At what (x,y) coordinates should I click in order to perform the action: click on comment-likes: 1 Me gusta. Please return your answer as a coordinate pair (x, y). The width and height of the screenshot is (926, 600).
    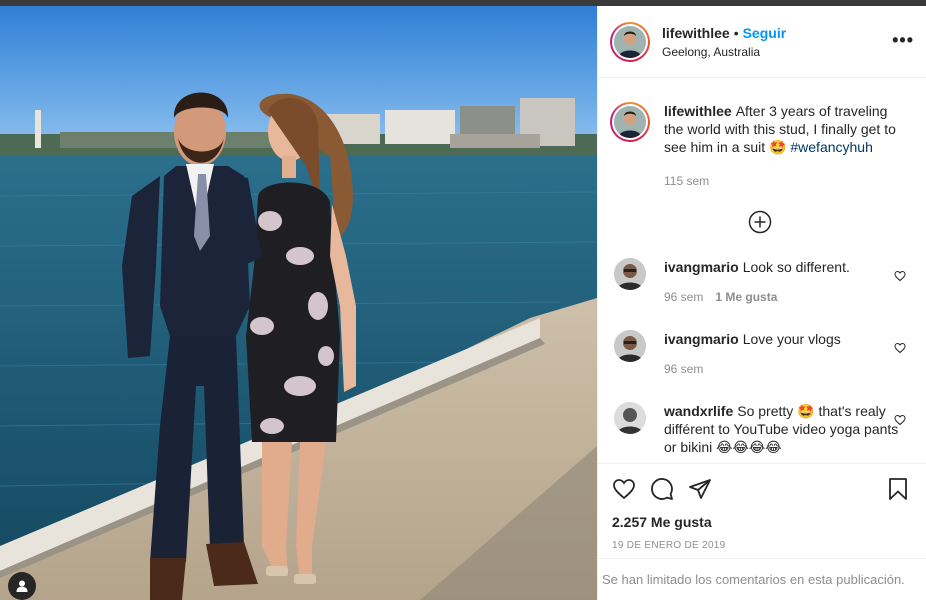
    Looking at the image, I should click on (746, 297).